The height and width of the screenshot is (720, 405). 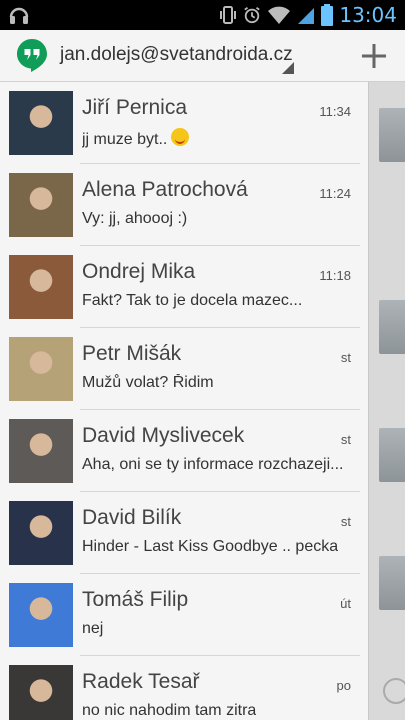 I want to click on headphones-icon, so click(x=19, y=17).